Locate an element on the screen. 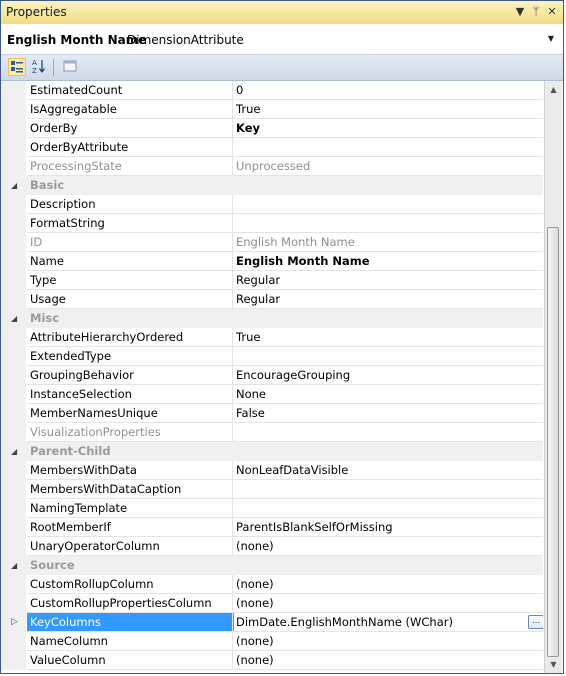 The image size is (566, 676). object-selector: English Month Name DimensionAttribute ▼ is located at coordinates (282, 39).